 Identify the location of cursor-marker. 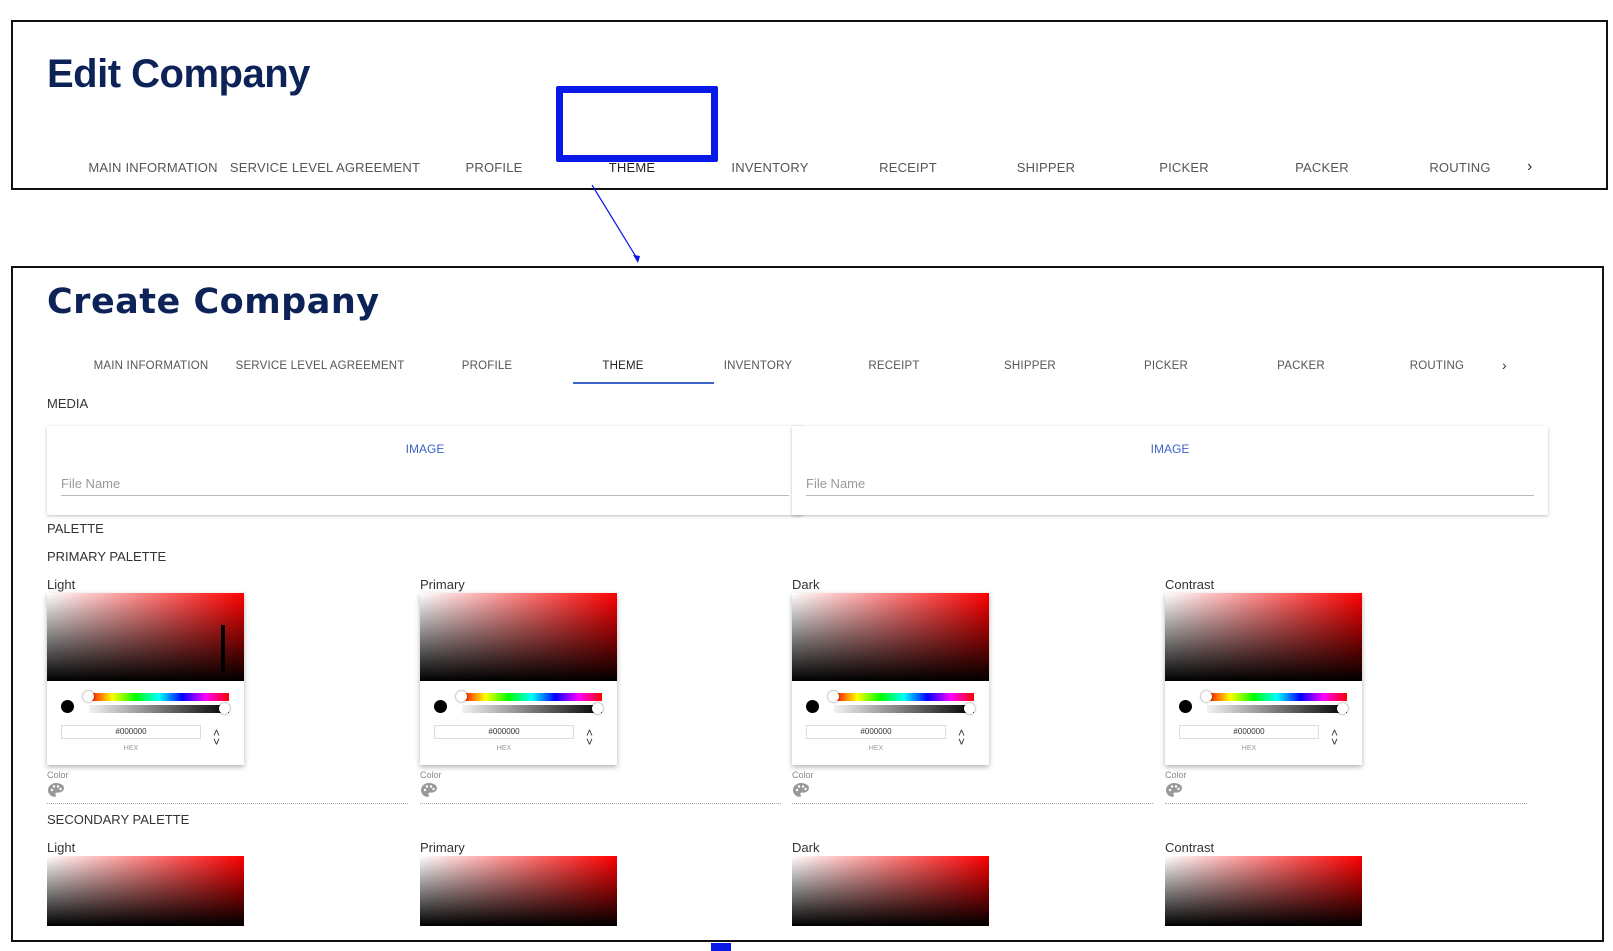
(223, 648).